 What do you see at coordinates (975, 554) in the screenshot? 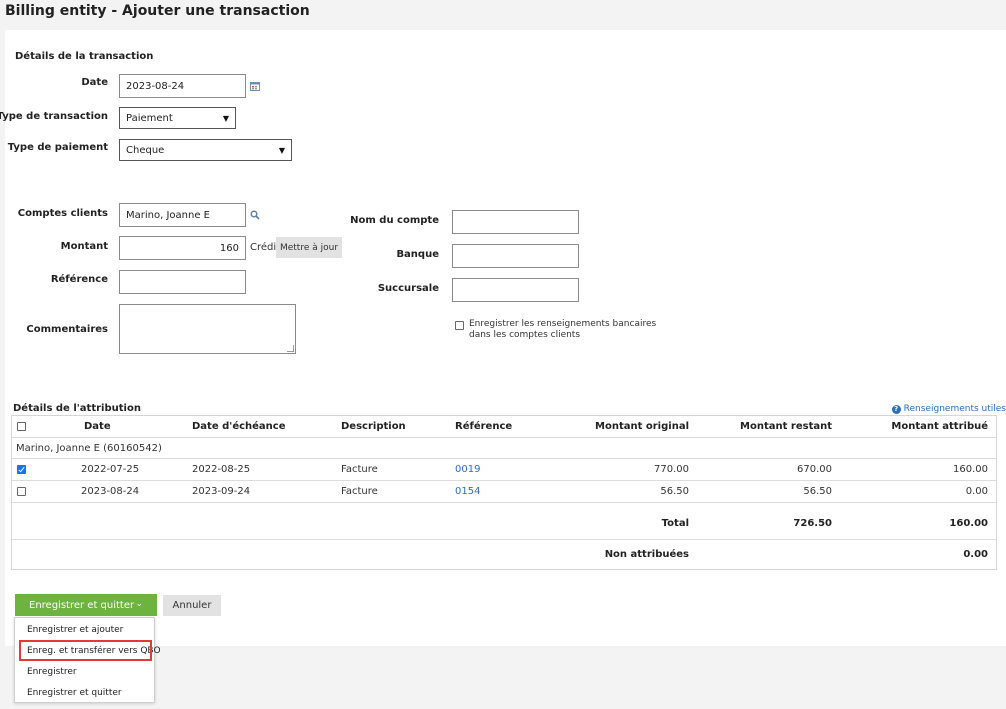
I see `unattributed-value: 0.00` at bounding box center [975, 554].